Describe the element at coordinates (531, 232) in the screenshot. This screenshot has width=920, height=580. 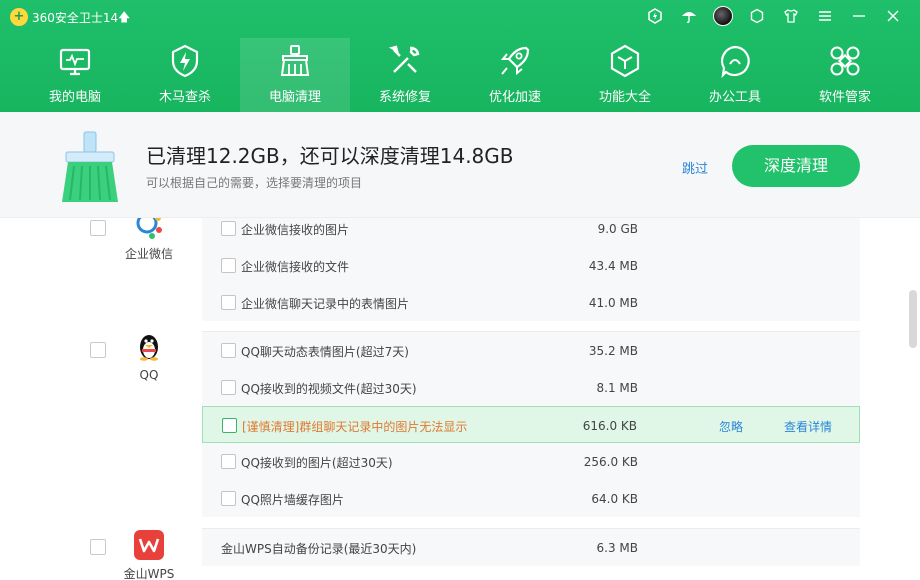
I see `list-item: 企业微信接收的图片 9.0 GB` at that location.